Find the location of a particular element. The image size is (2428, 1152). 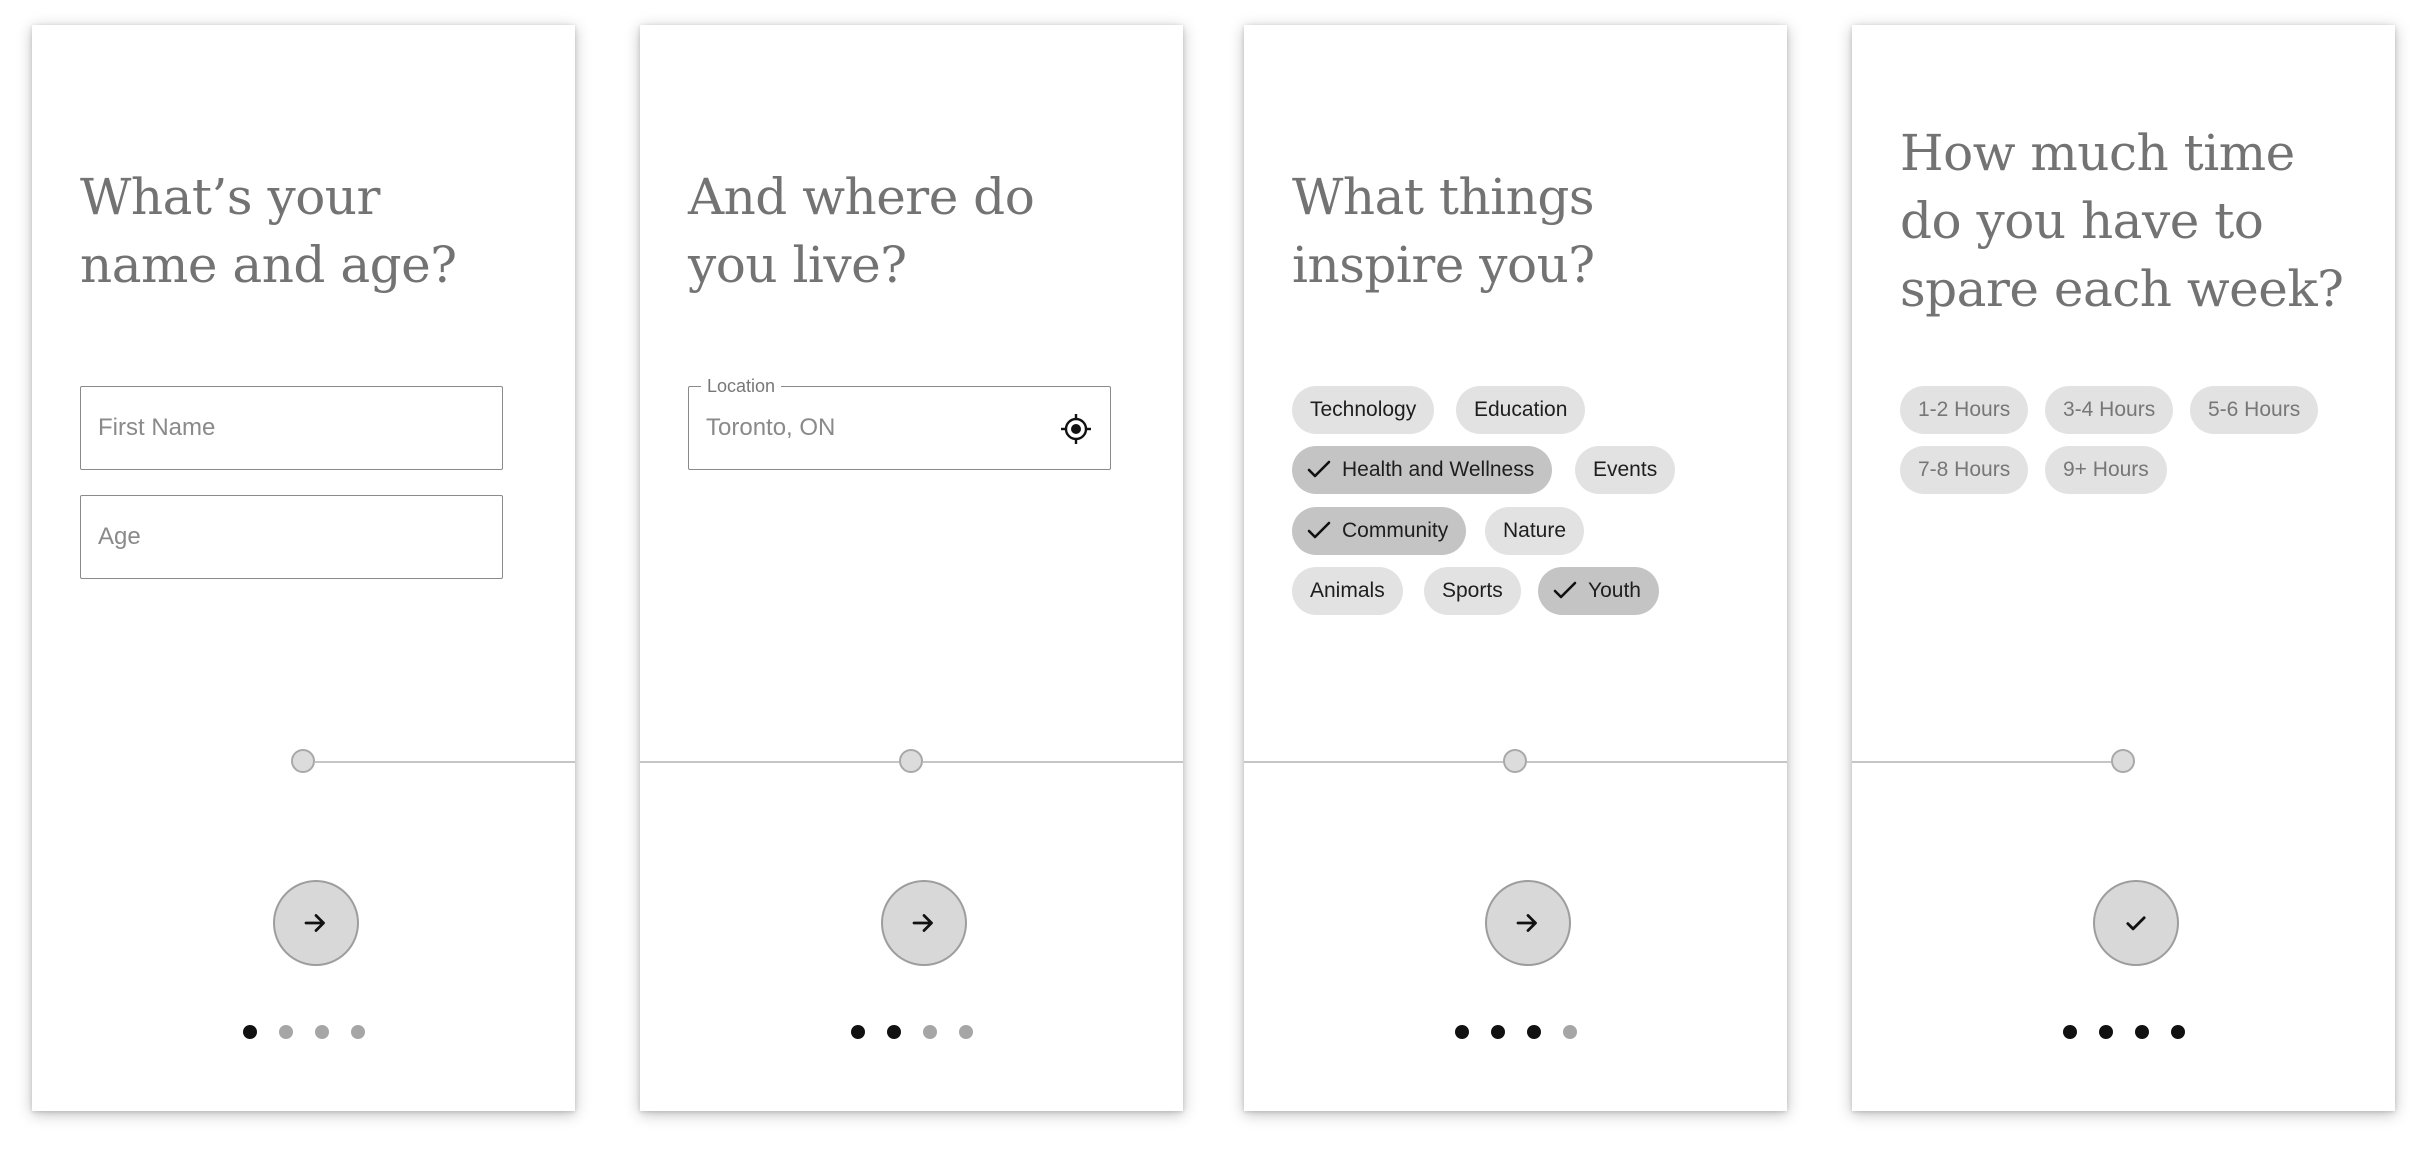

finish-button is located at coordinates (2136, 923).